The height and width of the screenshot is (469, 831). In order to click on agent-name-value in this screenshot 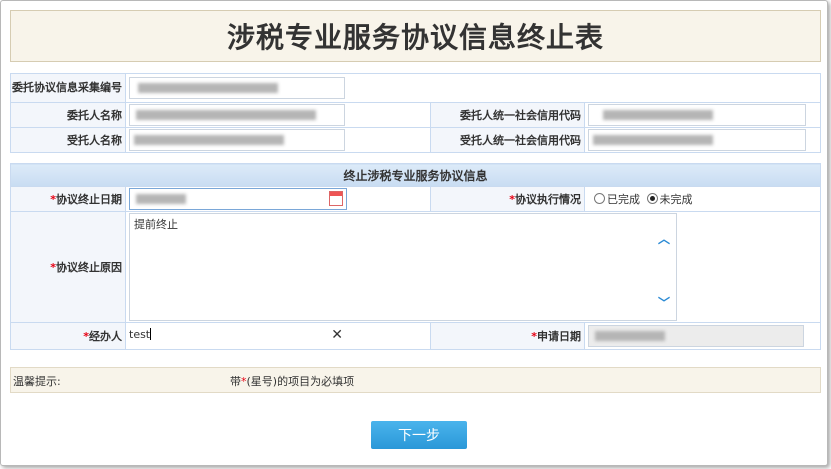, I will do `click(278, 140)`.